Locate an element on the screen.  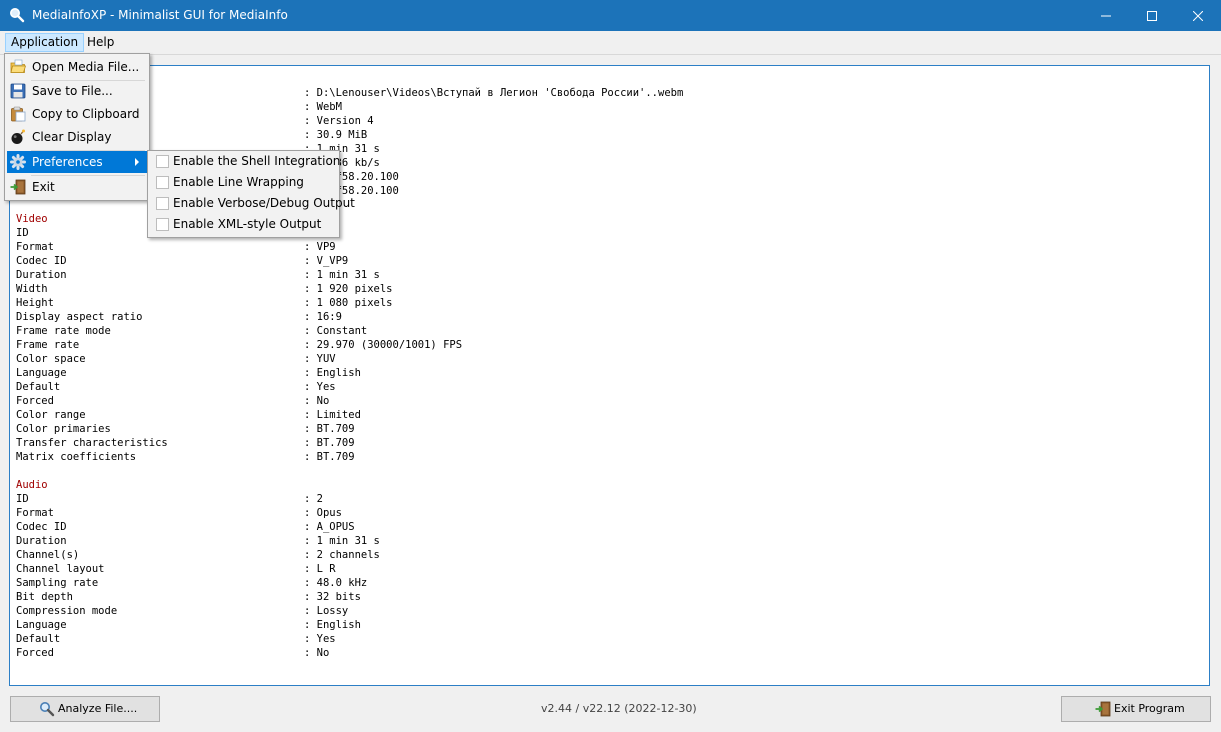
info-key: Matrix coefficients is located at coordinates (76, 457).